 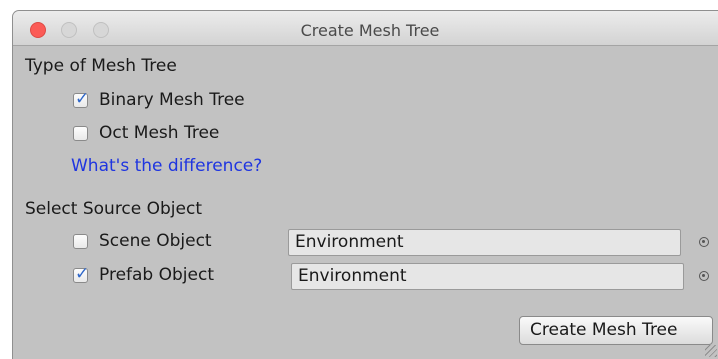 What do you see at coordinates (155, 241) in the screenshot?
I see `scene-object-label: Scene Object` at bounding box center [155, 241].